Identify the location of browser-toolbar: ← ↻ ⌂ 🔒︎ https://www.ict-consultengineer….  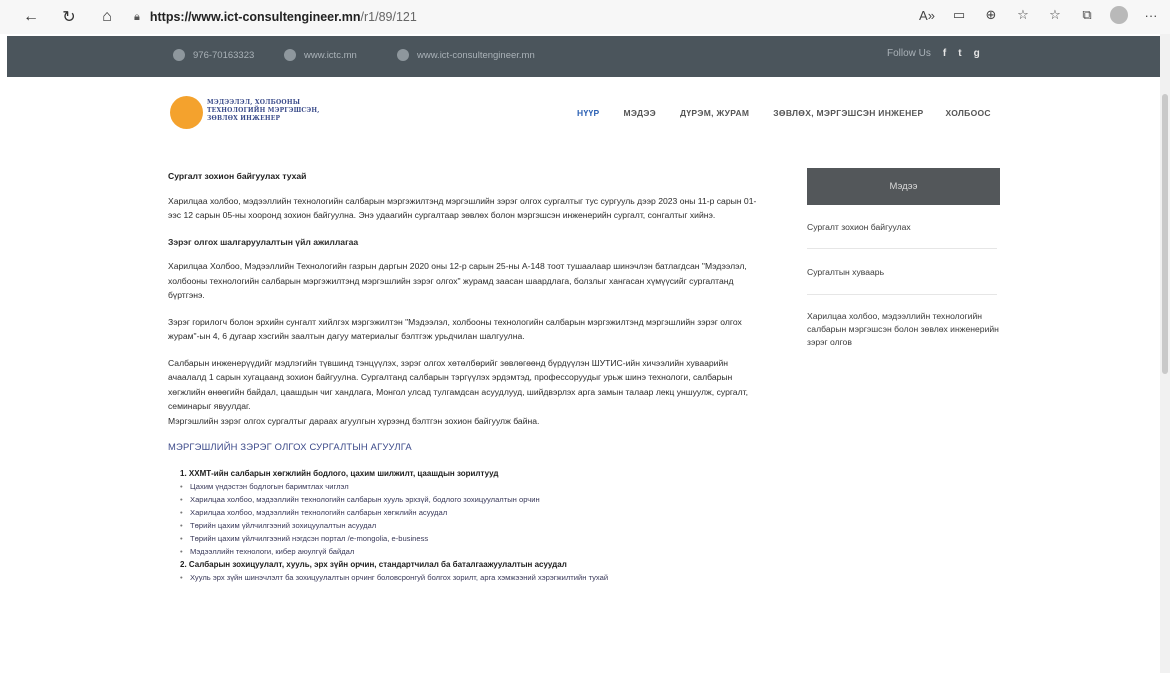
(585, 17).